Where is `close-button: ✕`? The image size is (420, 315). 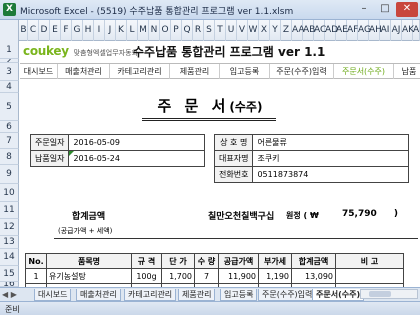
close-button: ✕ is located at coordinates (407, 9).